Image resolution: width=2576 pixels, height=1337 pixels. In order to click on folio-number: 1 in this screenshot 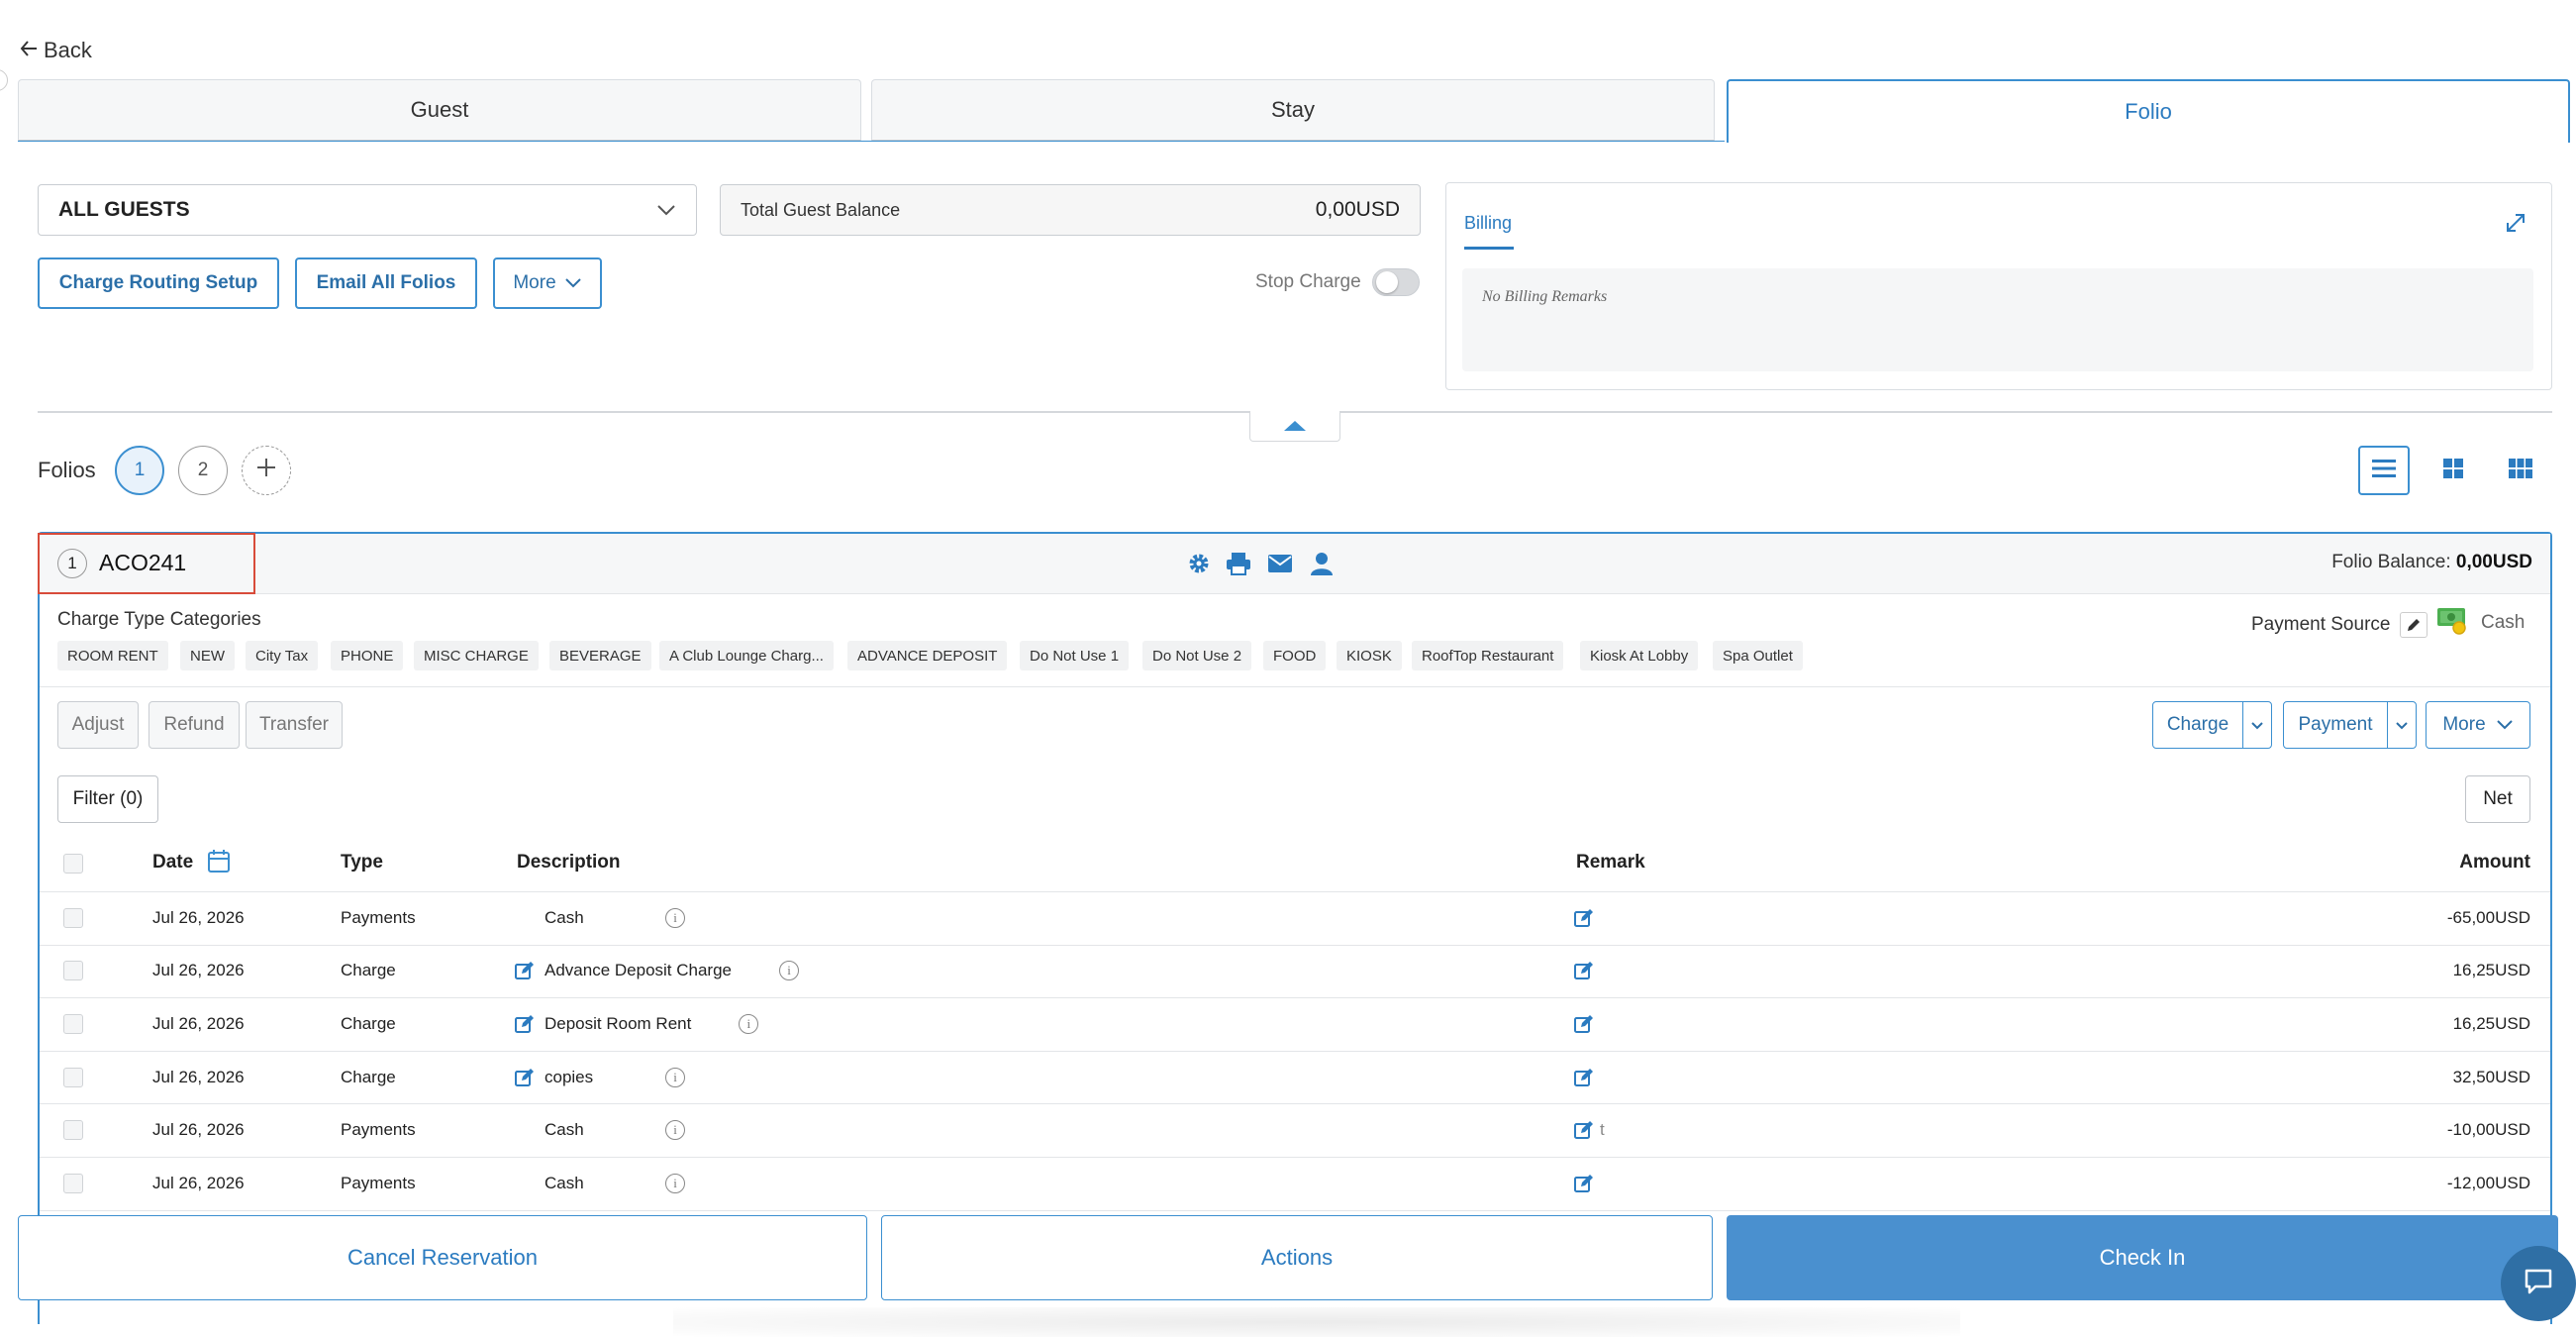, I will do `click(72, 563)`.